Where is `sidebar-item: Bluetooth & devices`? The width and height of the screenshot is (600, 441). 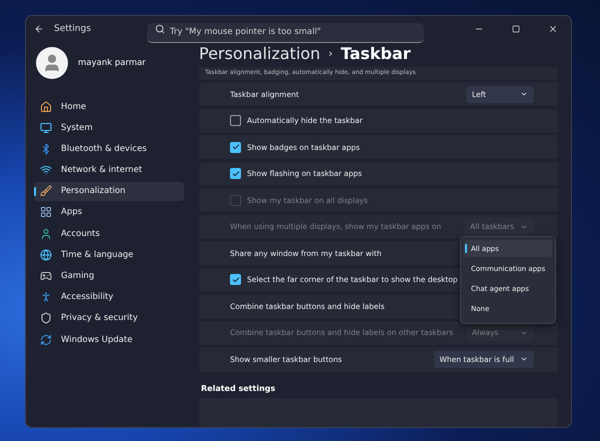 sidebar-item: Bluetooth & devices is located at coordinates (109, 148).